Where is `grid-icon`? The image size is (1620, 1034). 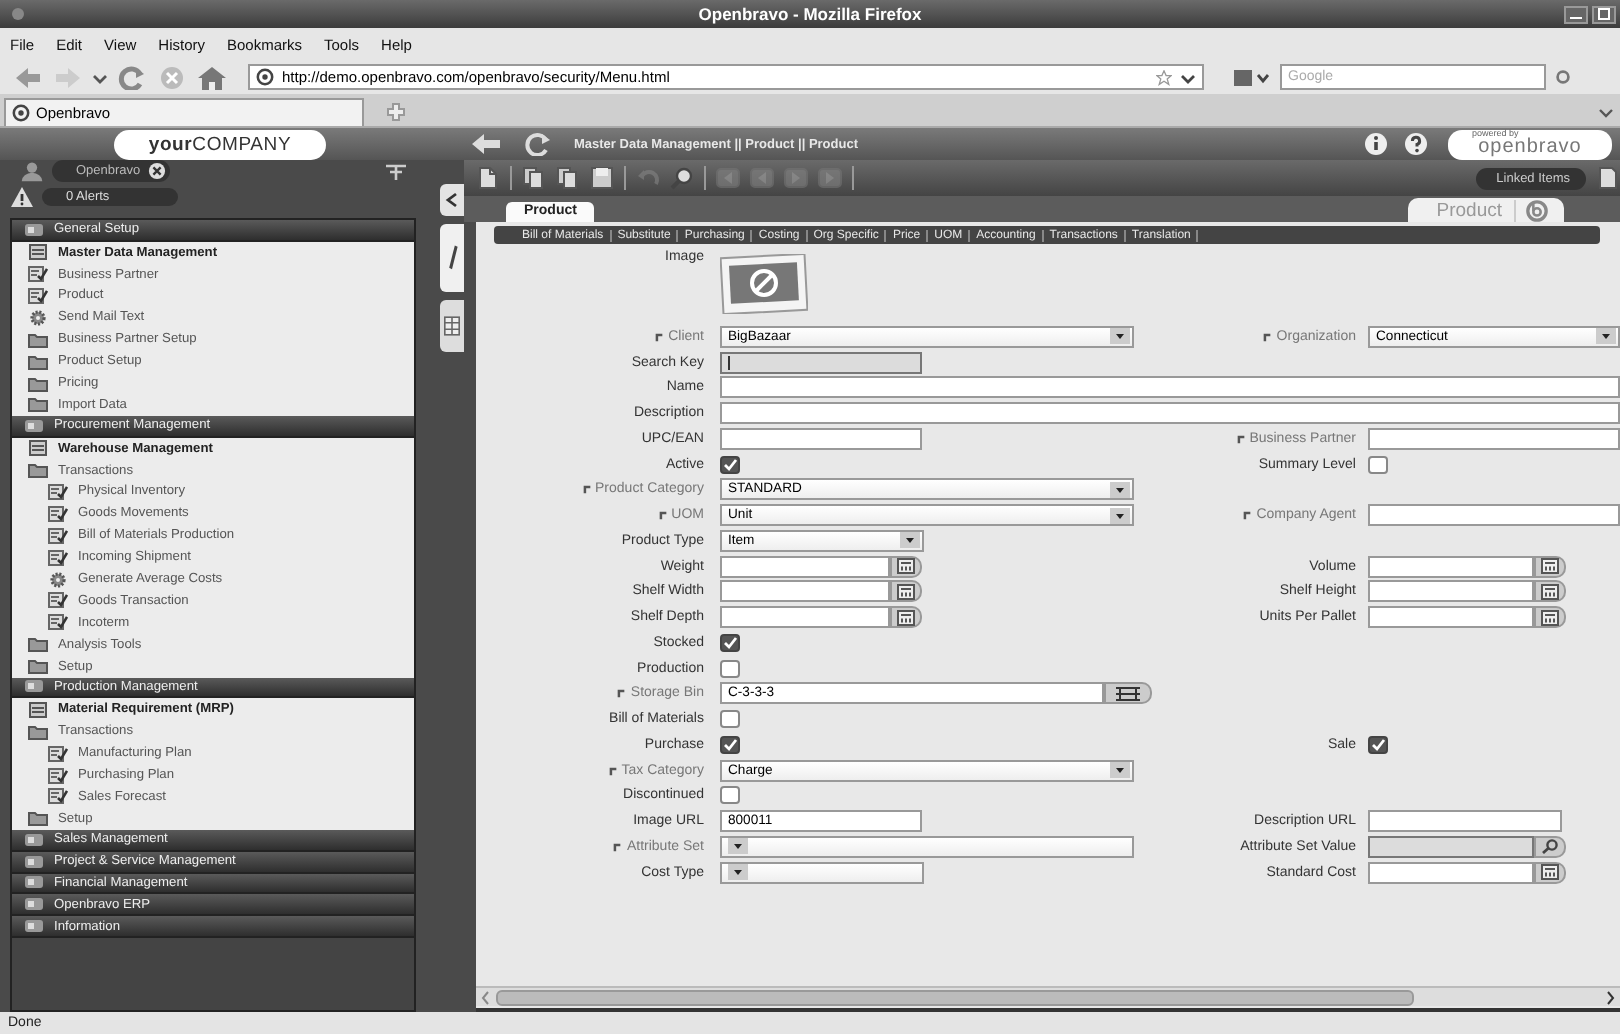
grid-icon is located at coordinates (452, 326).